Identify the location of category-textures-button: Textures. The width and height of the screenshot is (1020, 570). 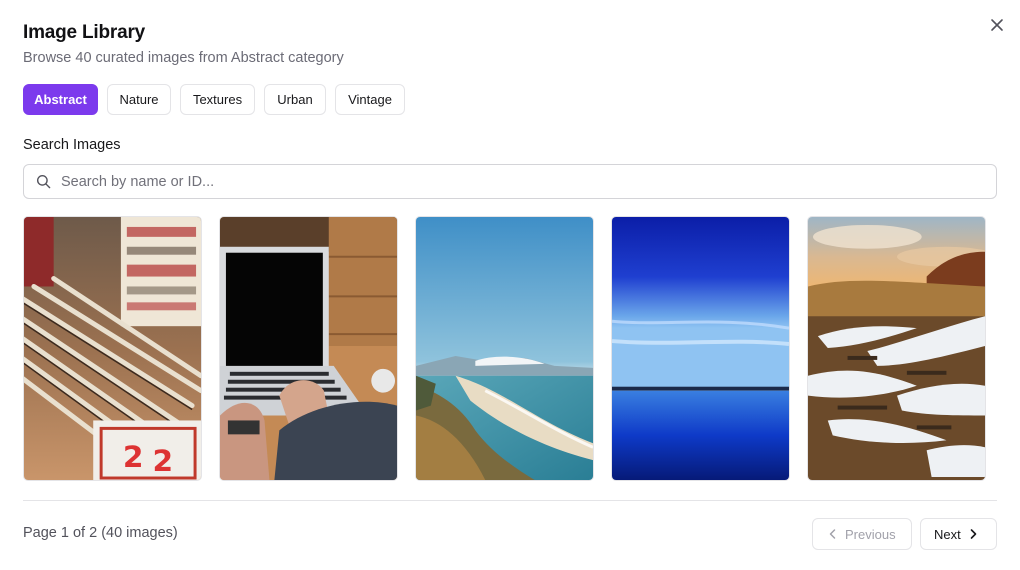
(217, 99).